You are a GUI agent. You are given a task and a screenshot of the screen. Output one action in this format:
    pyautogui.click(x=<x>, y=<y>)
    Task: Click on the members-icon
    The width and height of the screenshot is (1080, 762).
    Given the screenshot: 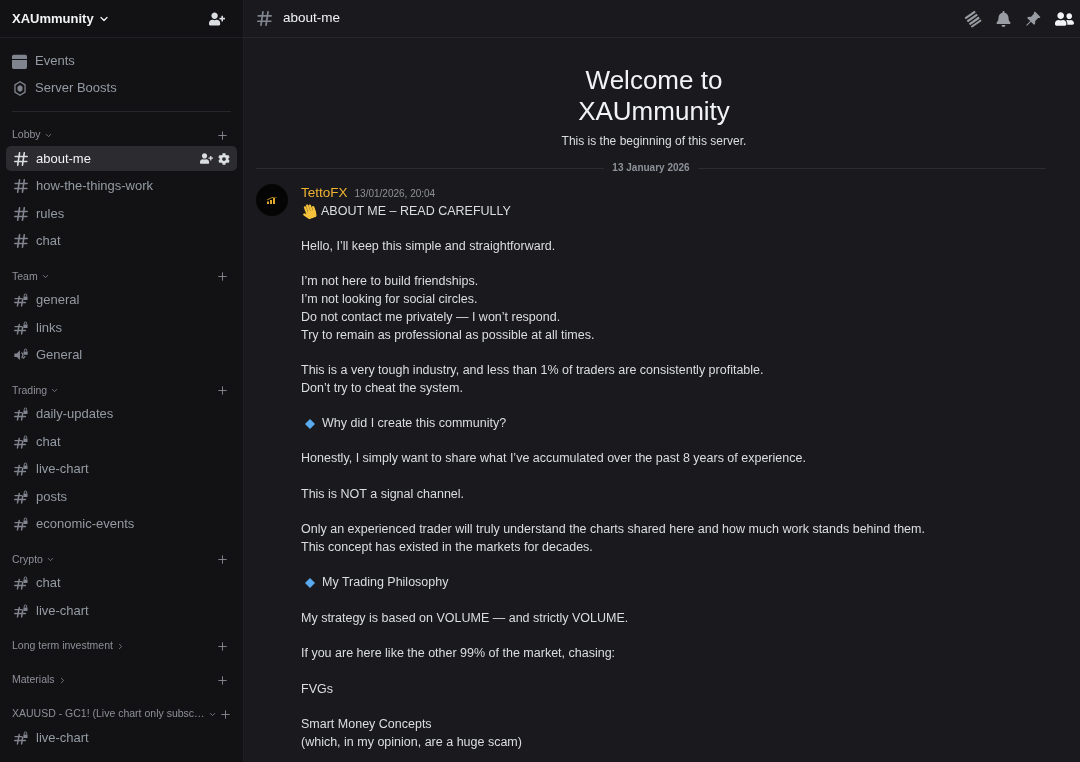 What is the action you would take?
    pyautogui.click(x=1064, y=18)
    